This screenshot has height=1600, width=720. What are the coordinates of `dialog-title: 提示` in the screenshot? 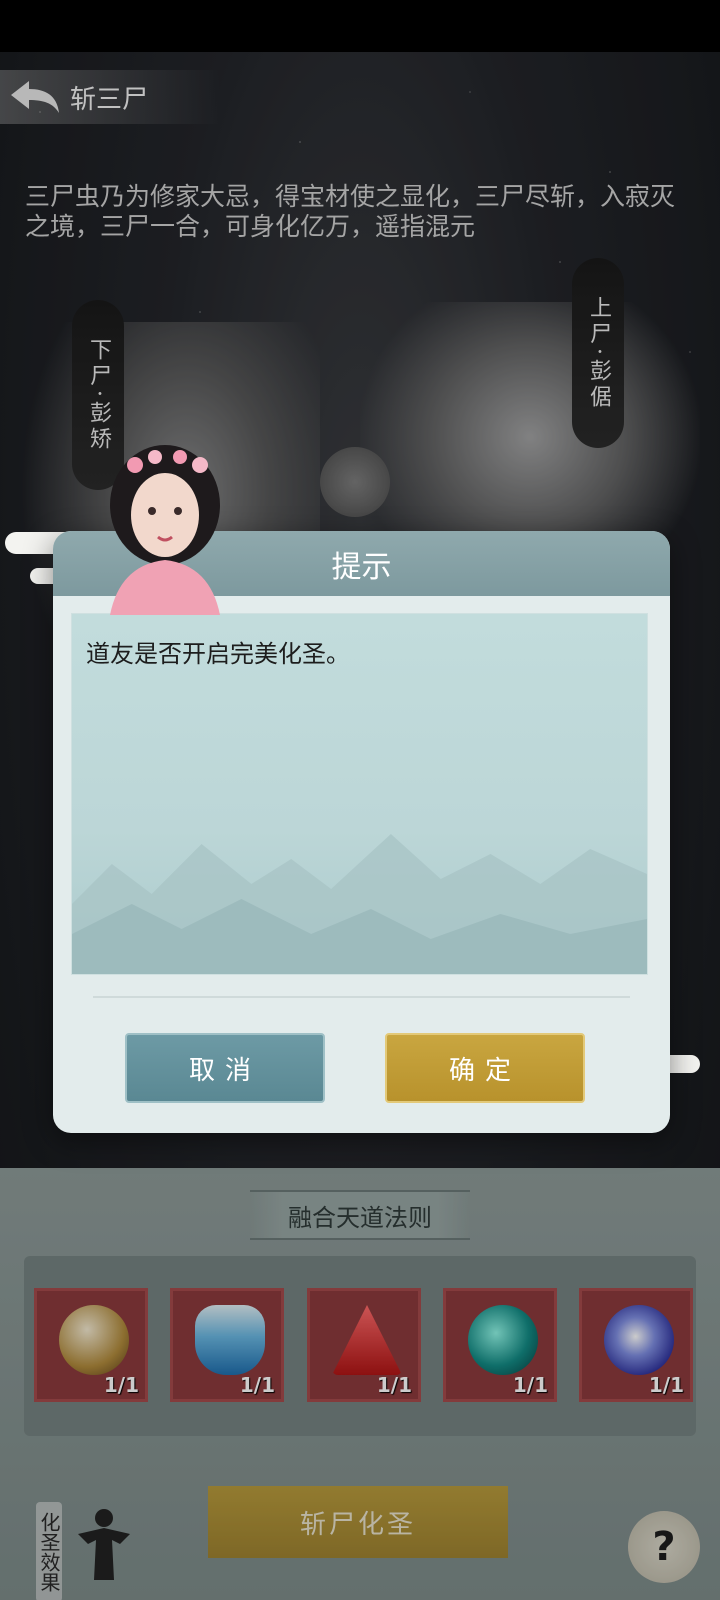 It's located at (361, 567).